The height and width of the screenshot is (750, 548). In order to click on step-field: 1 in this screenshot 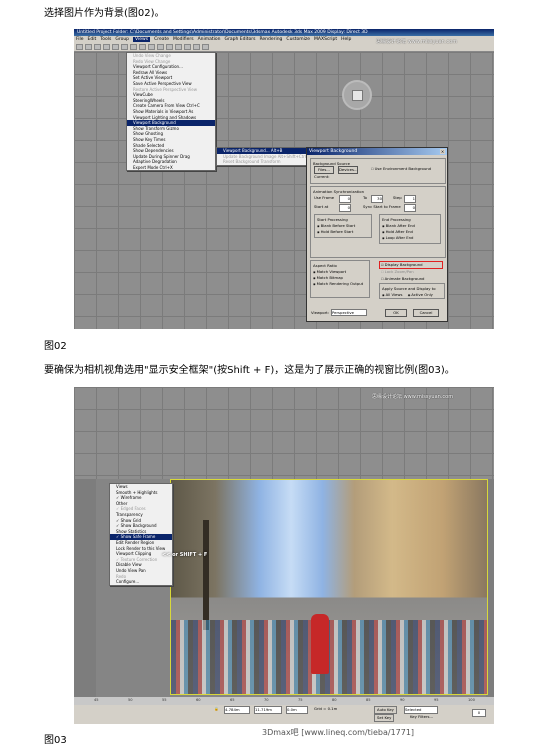, I will do `click(410, 199)`.